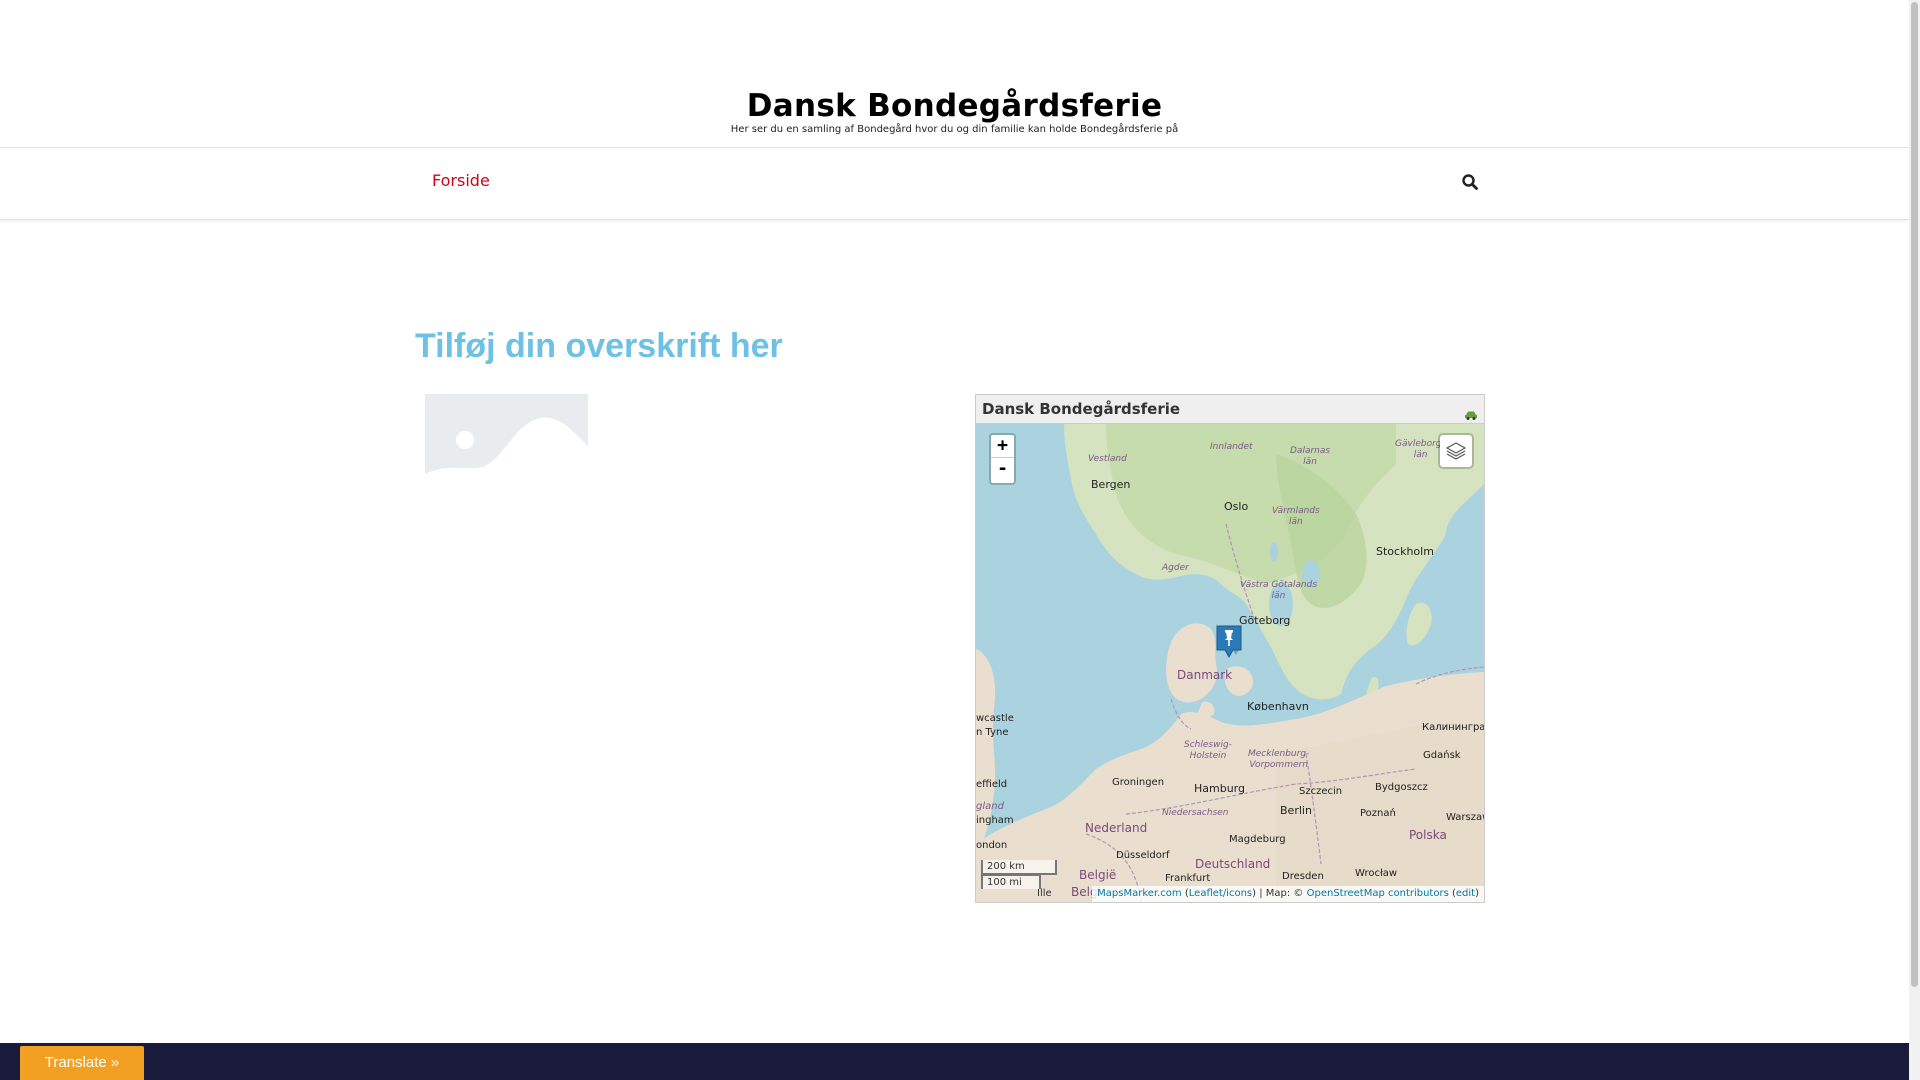 Image resolution: width=1920 pixels, height=1080 pixels. Describe the element at coordinates (1279, 759) in the screenshot. I see `map-label-mecklenburg: Mecklenburg- Vorpommern` at that location.